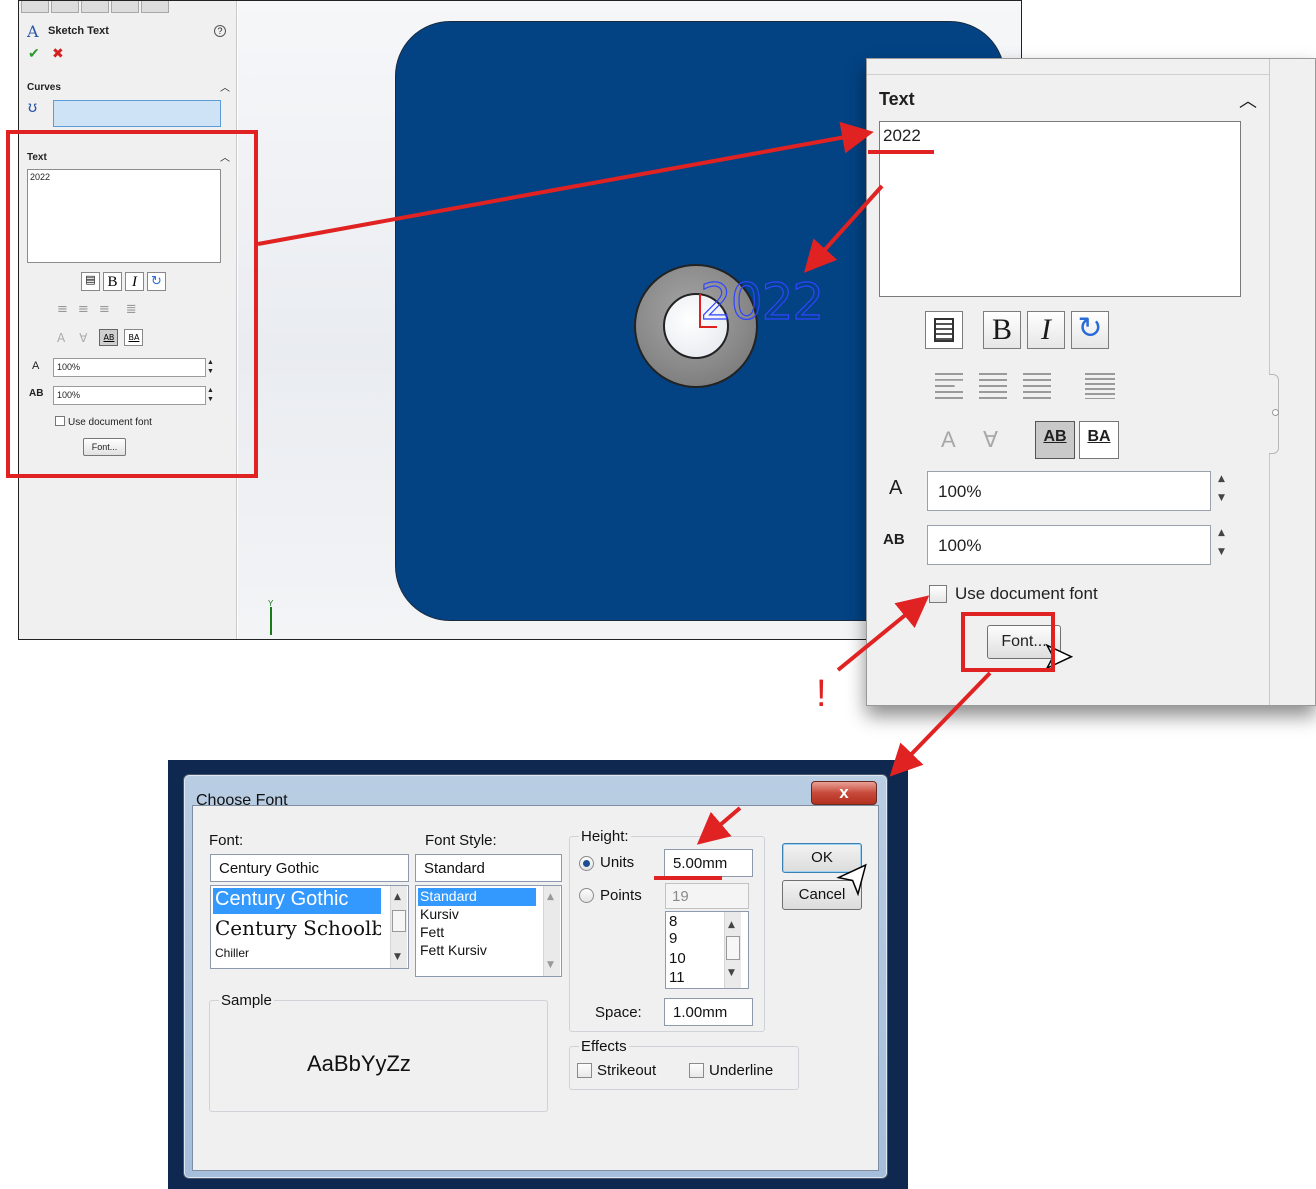 This screenshot has height=1189, width=1316. I want to click on arrow-to-preview, so click(843, 228).